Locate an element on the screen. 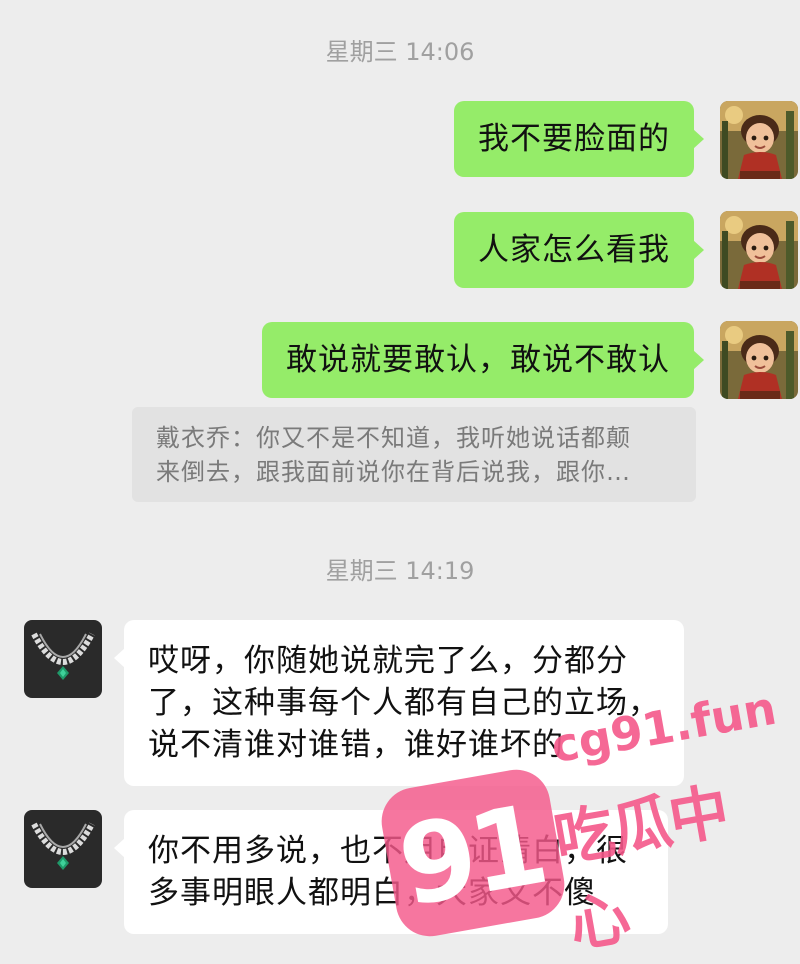  outgoing-message: 我不要脸面的 is located at coordinates (579, 139).